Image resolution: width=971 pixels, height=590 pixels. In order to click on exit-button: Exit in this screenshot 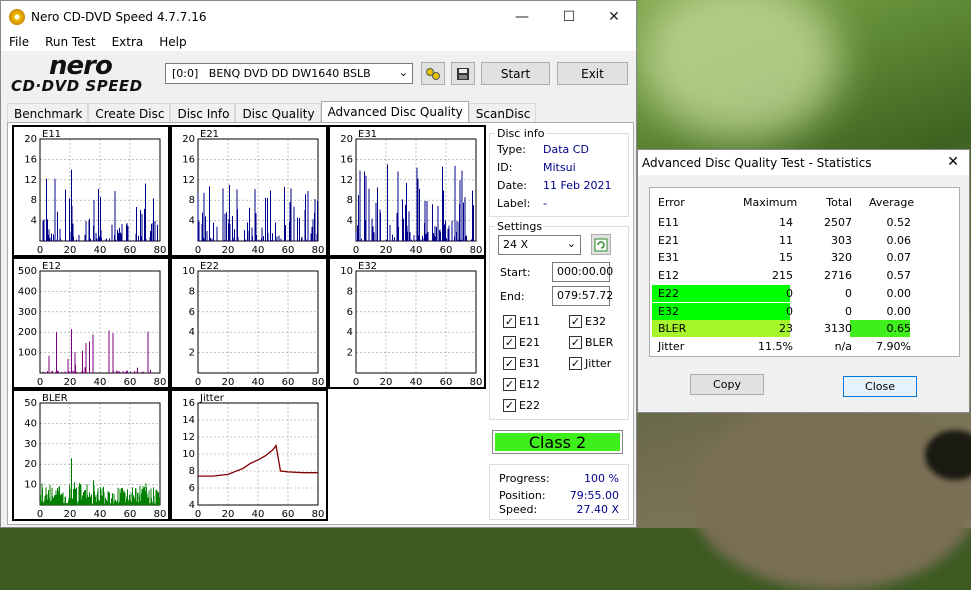, I will do `click(592, 73)`.